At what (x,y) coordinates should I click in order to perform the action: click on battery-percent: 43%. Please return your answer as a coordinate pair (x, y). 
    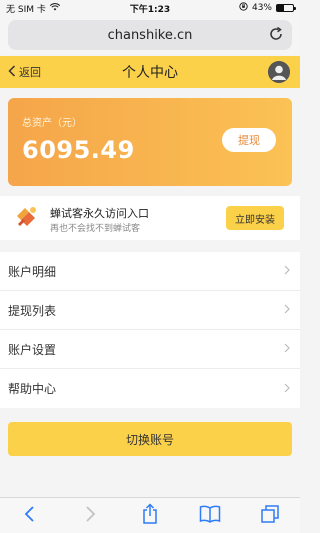
    Looking at the image, I should click on (261, 8).